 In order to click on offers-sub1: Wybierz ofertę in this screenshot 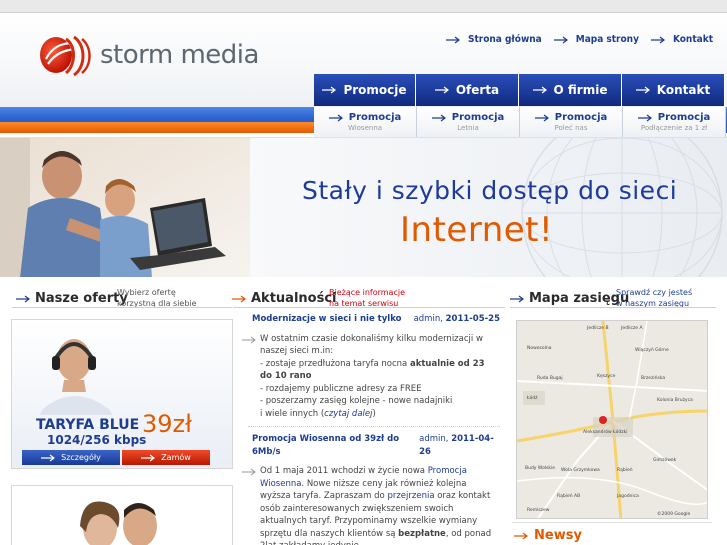, I will do `click(146, 292)`.